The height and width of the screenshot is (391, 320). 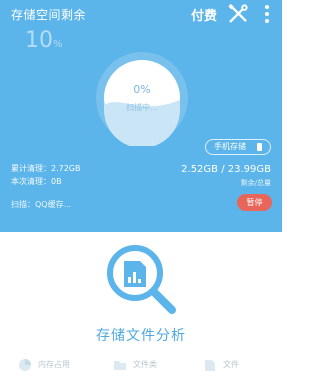 I want to click on pay-button: 付费, so click(x=204, y=14).